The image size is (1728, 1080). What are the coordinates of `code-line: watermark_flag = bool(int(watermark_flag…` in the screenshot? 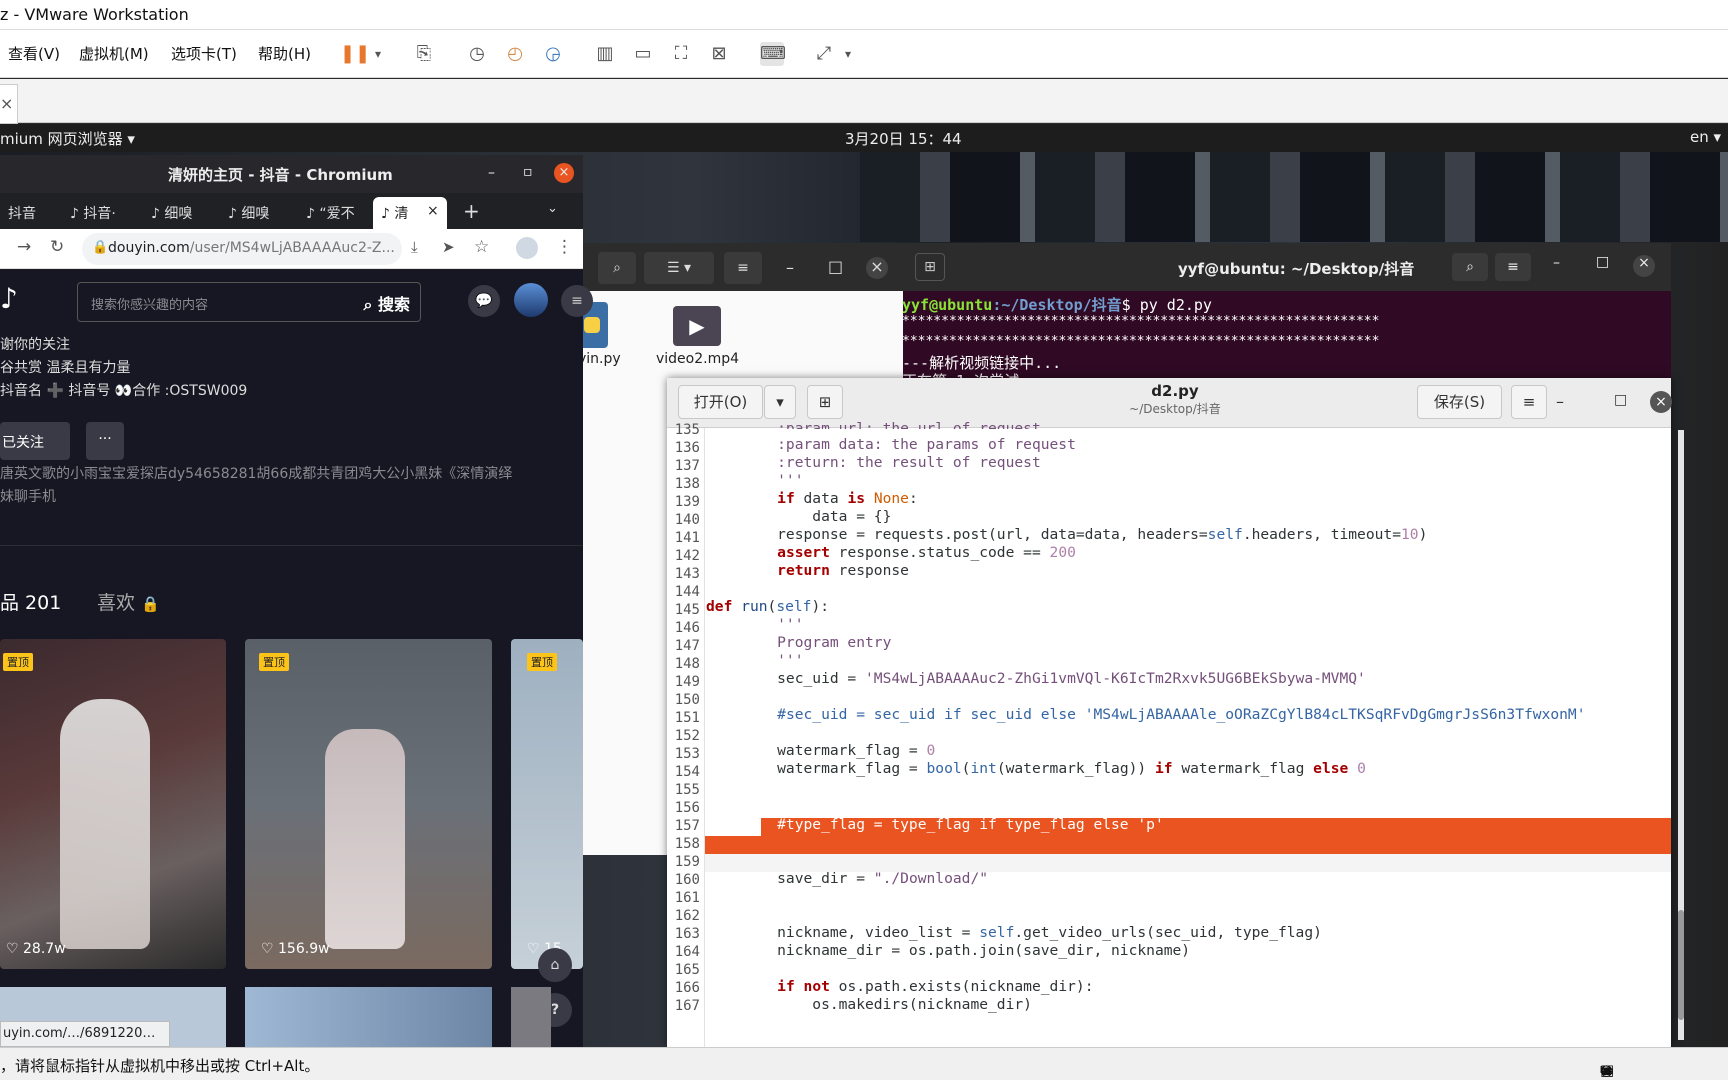 It's located at (1054, 768).